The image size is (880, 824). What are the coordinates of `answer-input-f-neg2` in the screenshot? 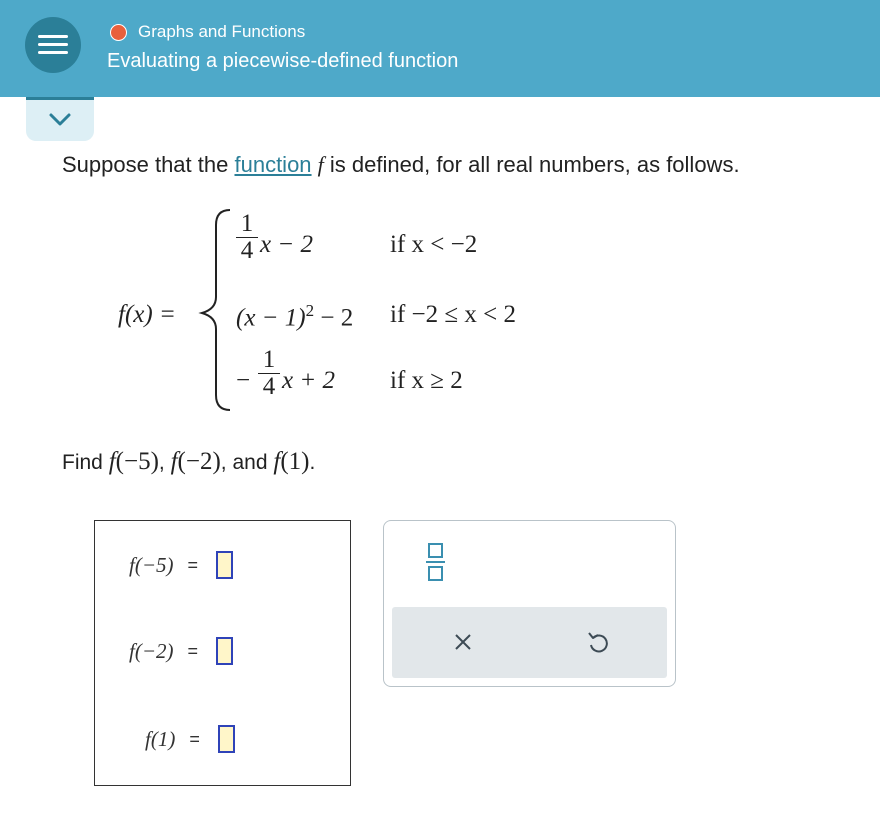 It's located at (225, 651).